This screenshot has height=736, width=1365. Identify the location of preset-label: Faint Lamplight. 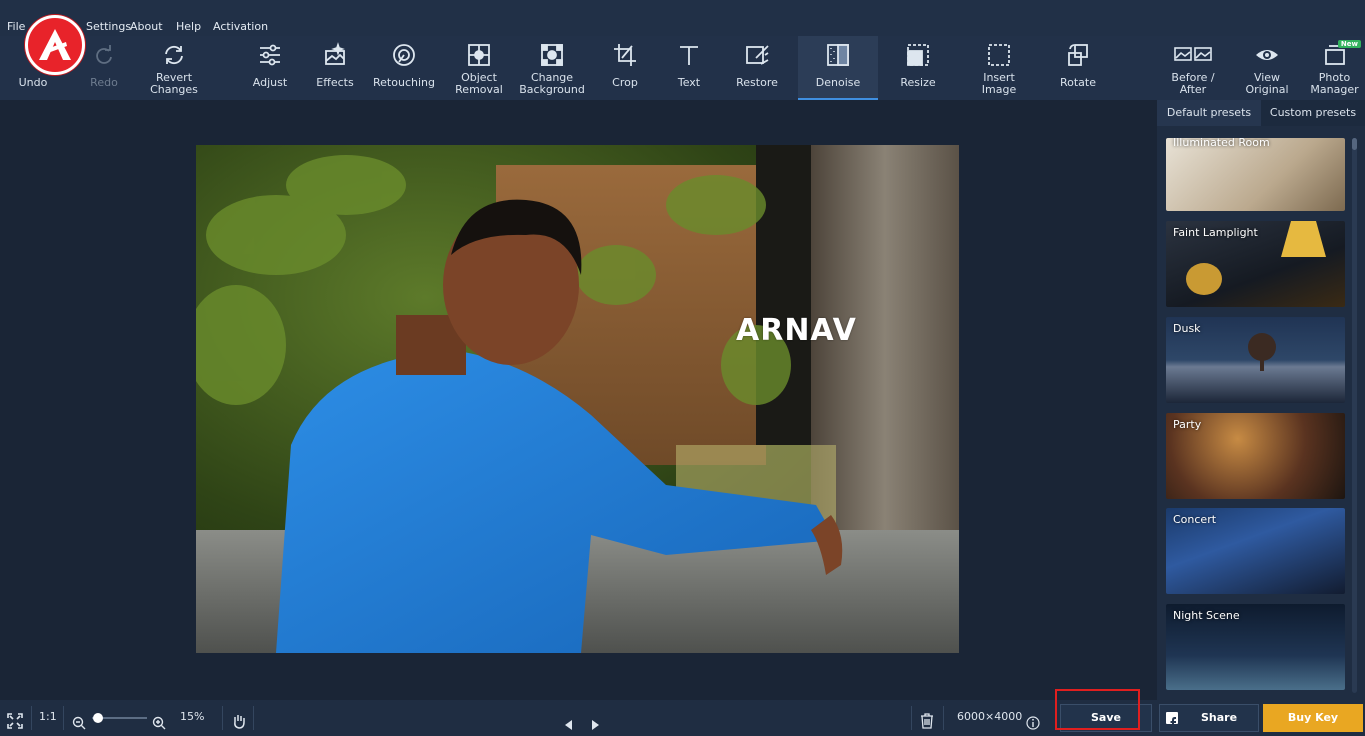
(1215, 232).